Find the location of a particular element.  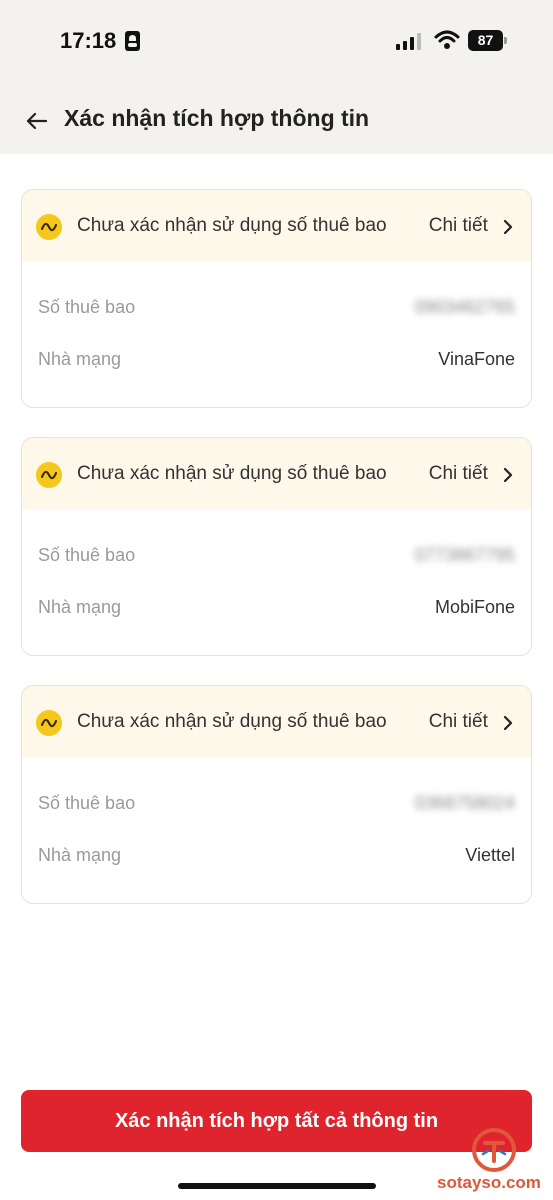

carrier-value: MobiFone is located at coordinates (474, 607).